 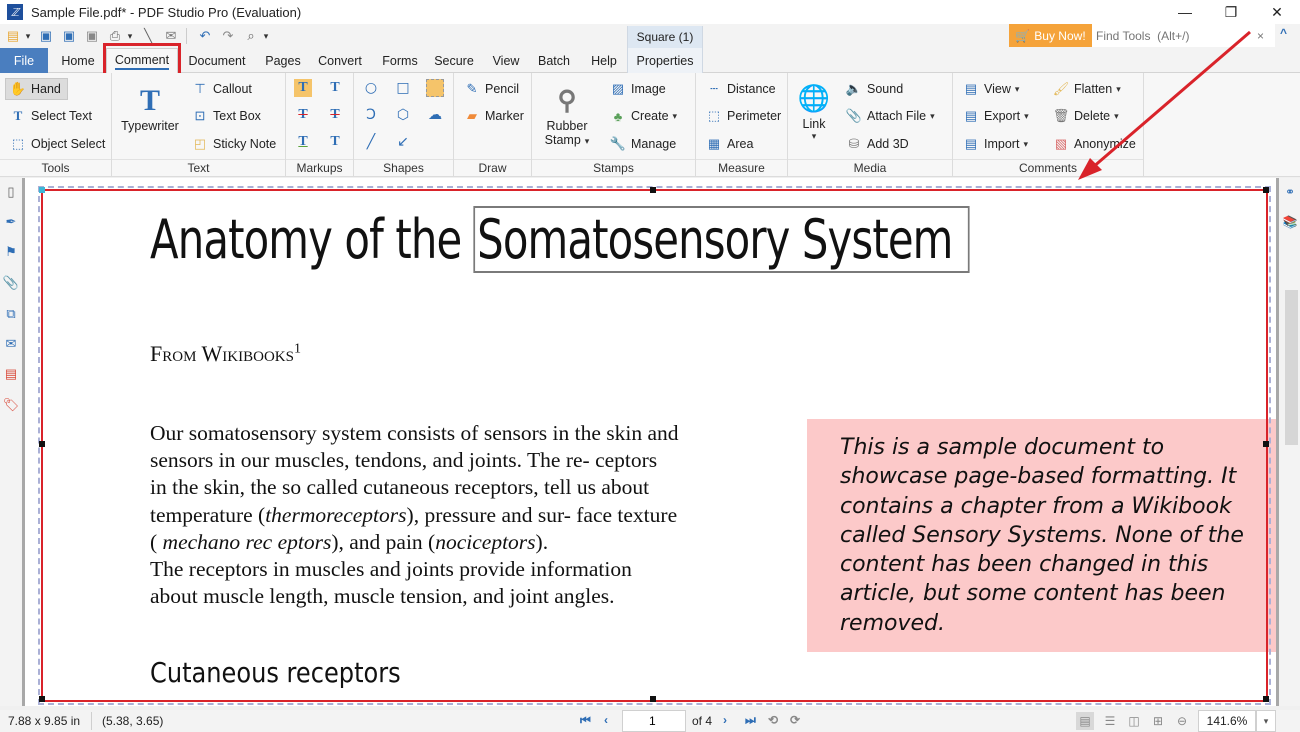 I want to click on link-button: 🌐 Link ▾, so click(x=814, y=111).